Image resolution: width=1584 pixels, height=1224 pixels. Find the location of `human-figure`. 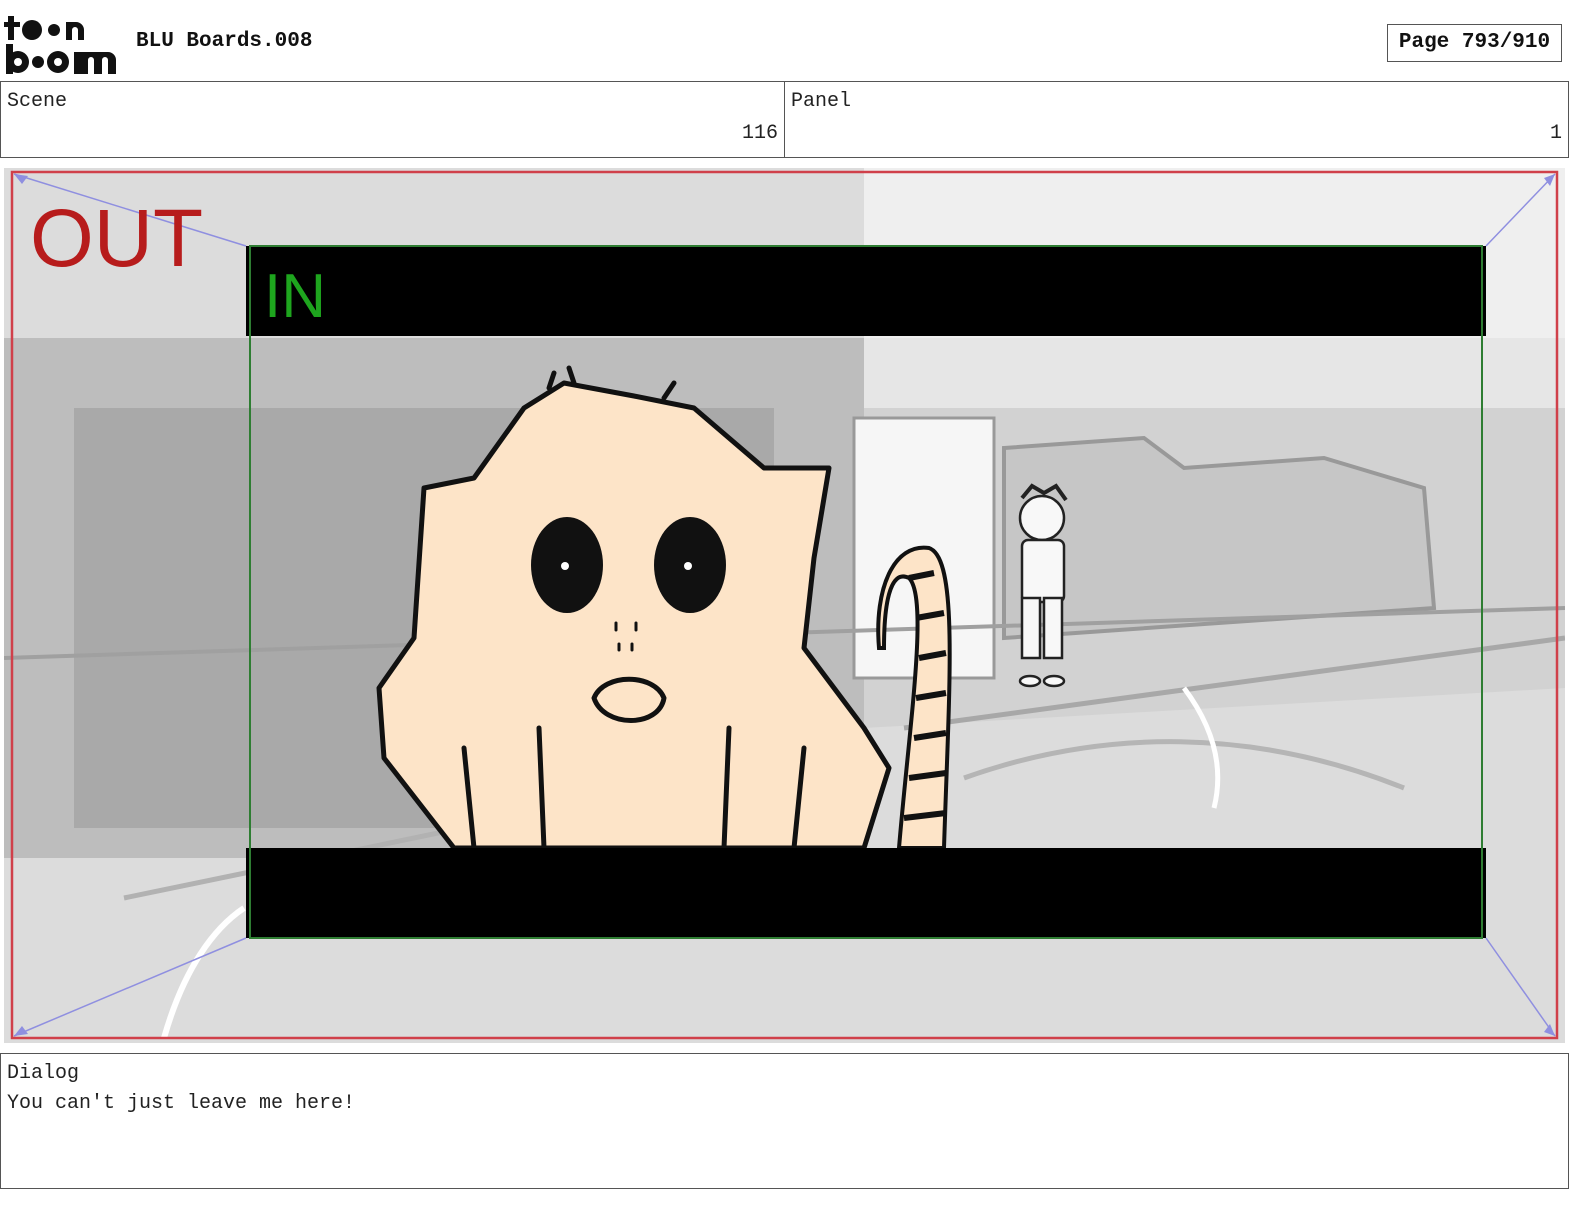

human-figure is located at coordinates (1043, 585).